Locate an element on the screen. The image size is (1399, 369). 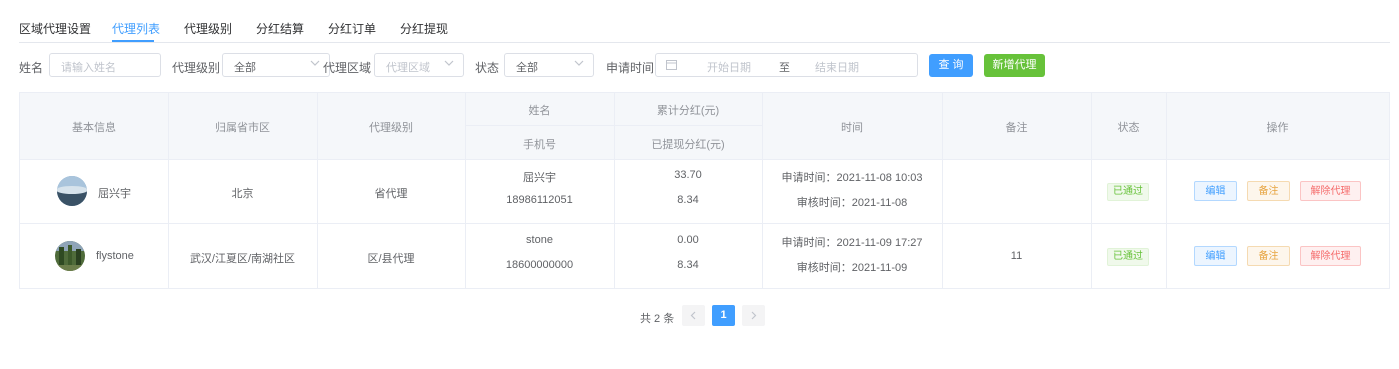
agent-total-dividend: 0.00 is located at coordinates (688, 240).